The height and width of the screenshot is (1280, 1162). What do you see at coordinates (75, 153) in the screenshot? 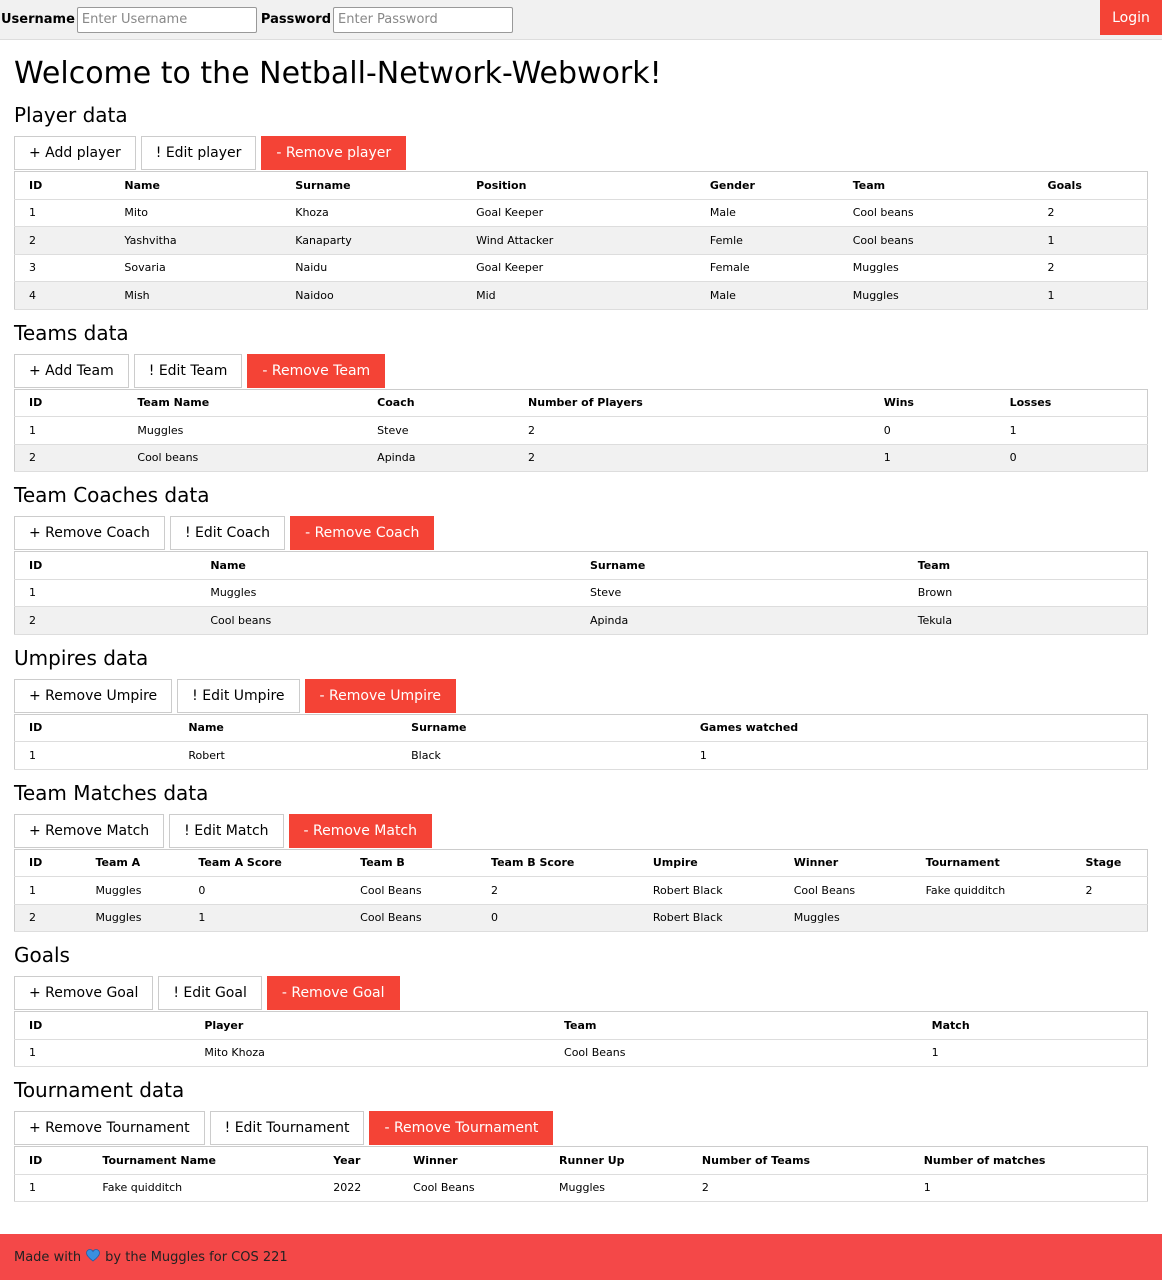
I see `players-add-button: + Add player` at bounding box center [75, 153].